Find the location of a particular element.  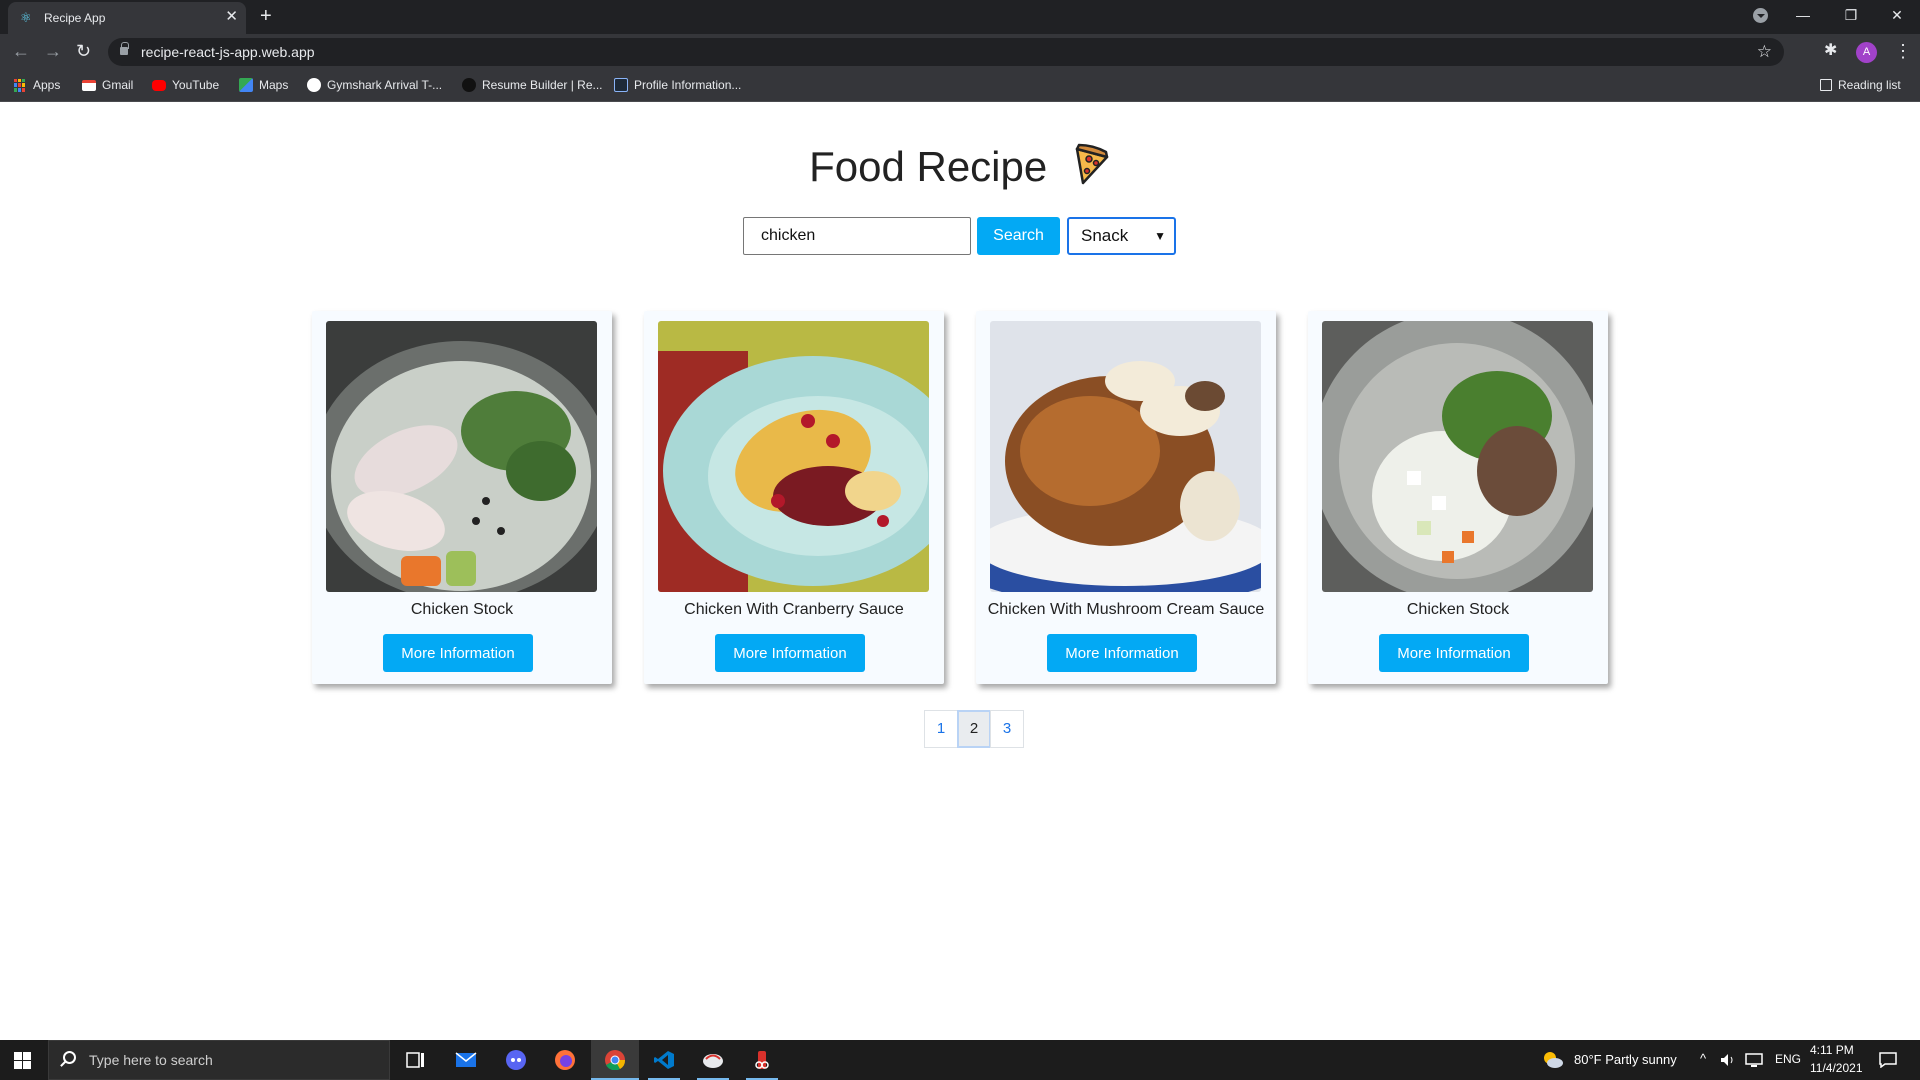

lock-icon is located at coordinates (124, 48).